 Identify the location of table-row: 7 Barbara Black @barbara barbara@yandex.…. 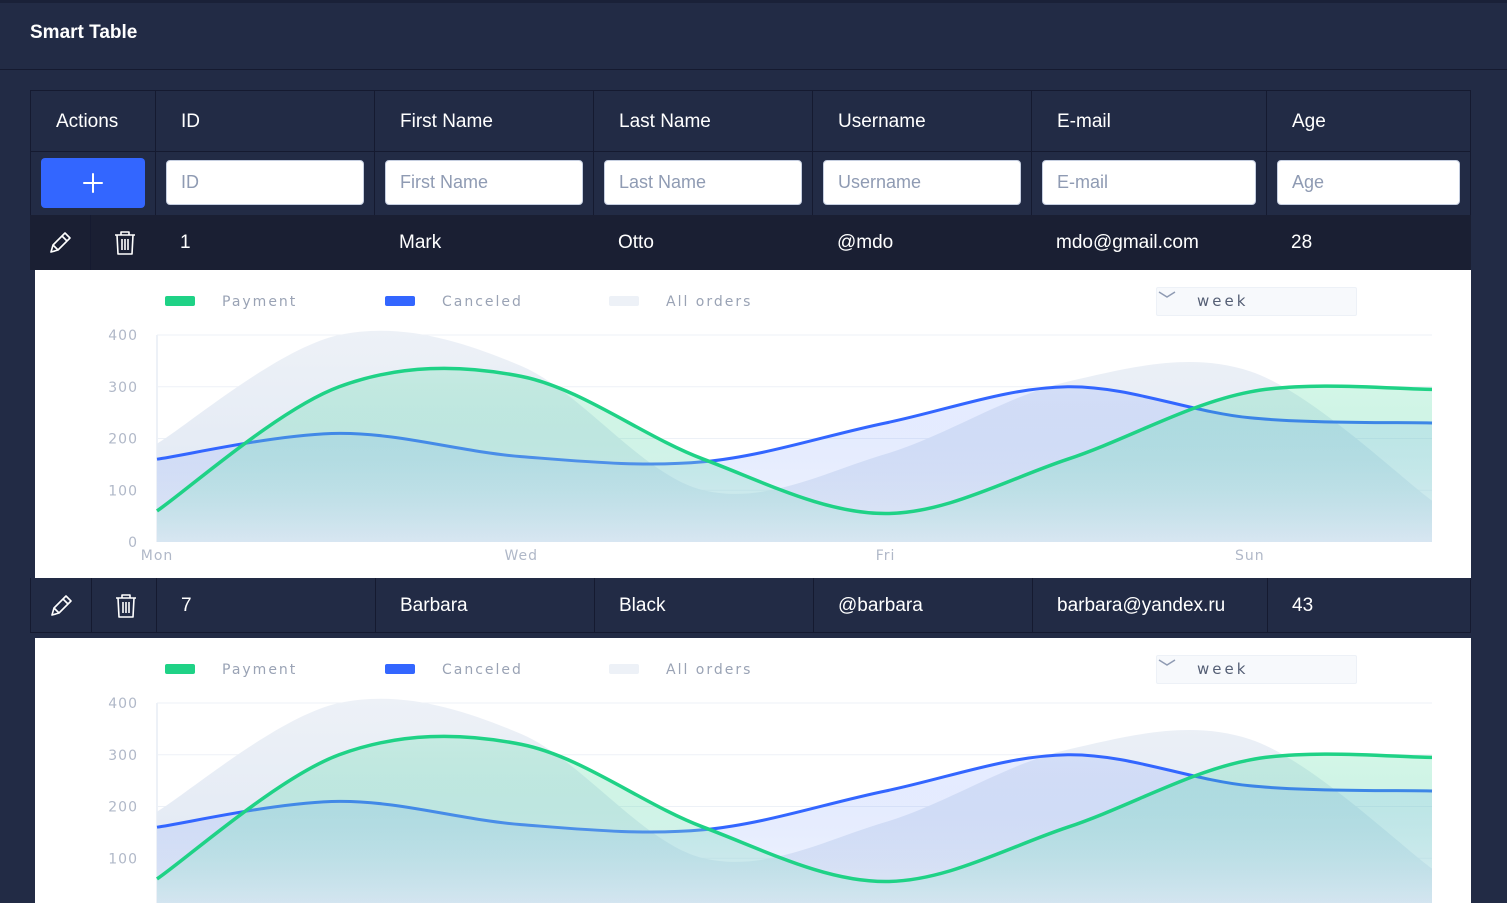
(750, 605).